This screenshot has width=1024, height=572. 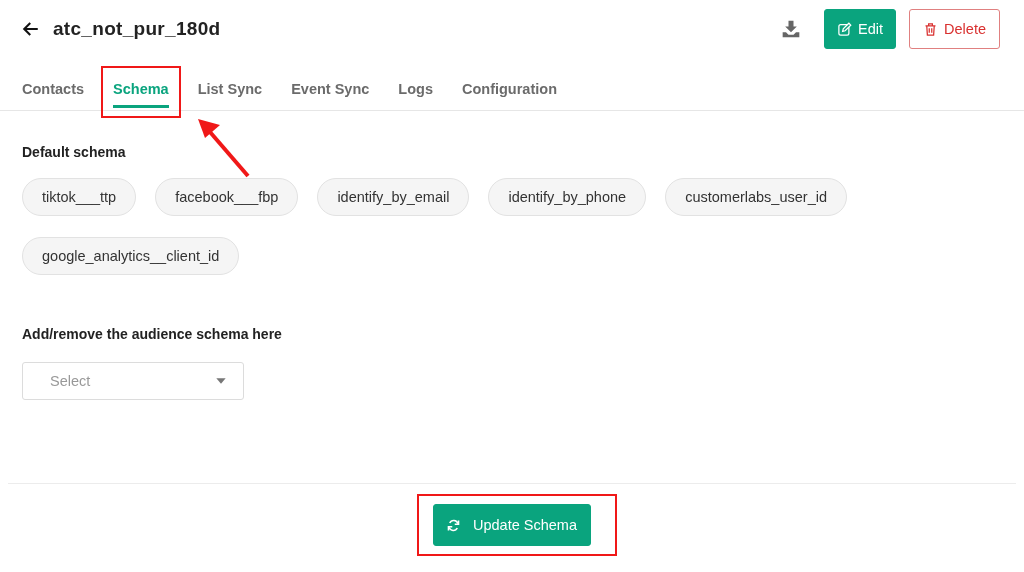 I want to click on tab: Configuration, so click(x=509, y=83).